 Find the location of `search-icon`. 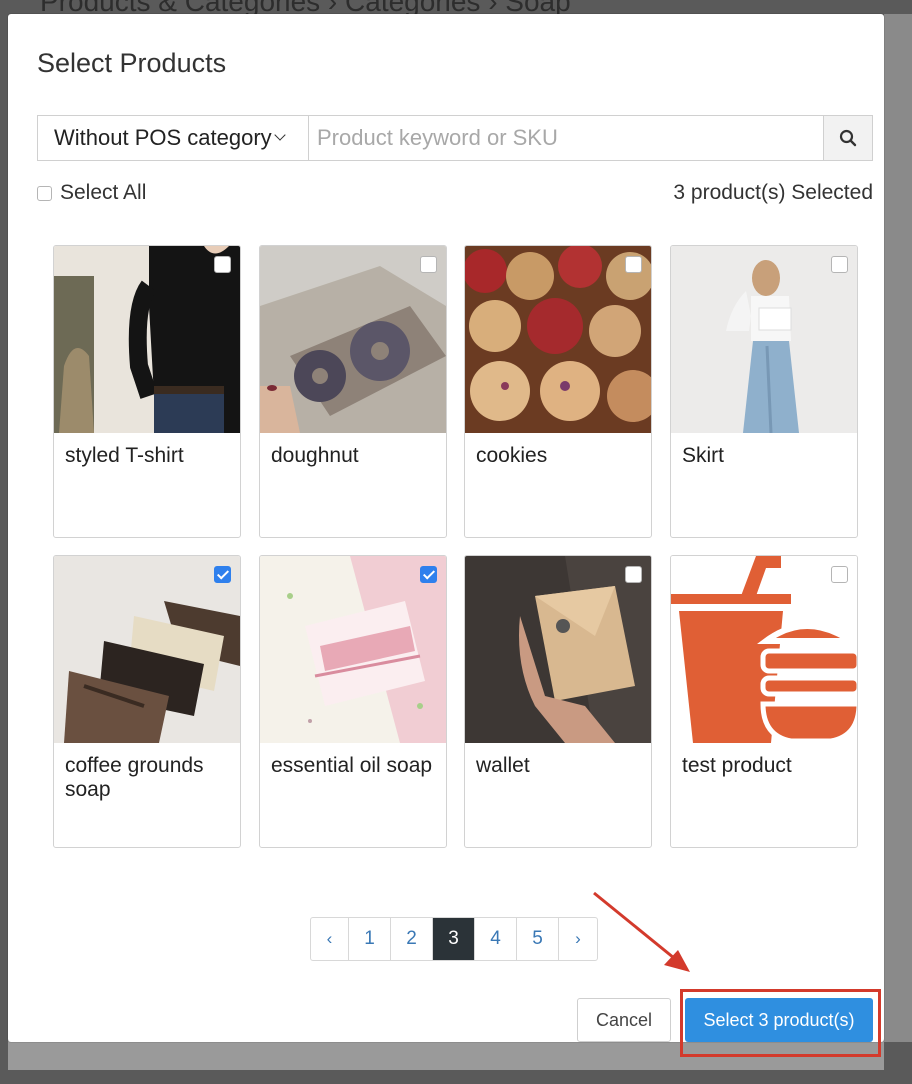

search-icon is located at coordinates (848, 138).